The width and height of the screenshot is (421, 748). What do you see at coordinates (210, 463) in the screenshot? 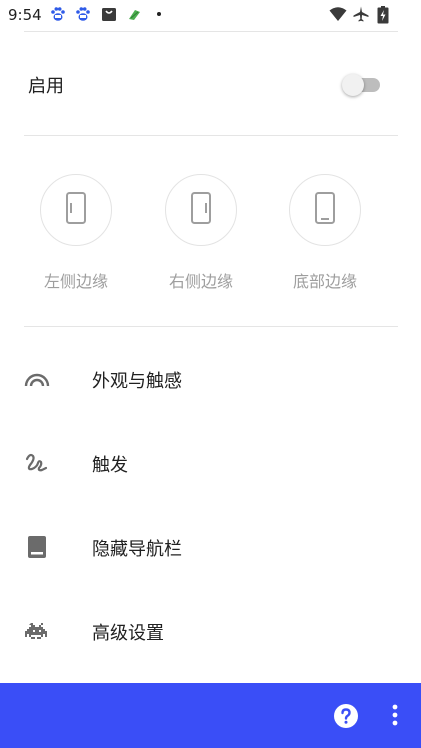
I see `menu-item-trigger: 触发` at bounding box center [210, 463].